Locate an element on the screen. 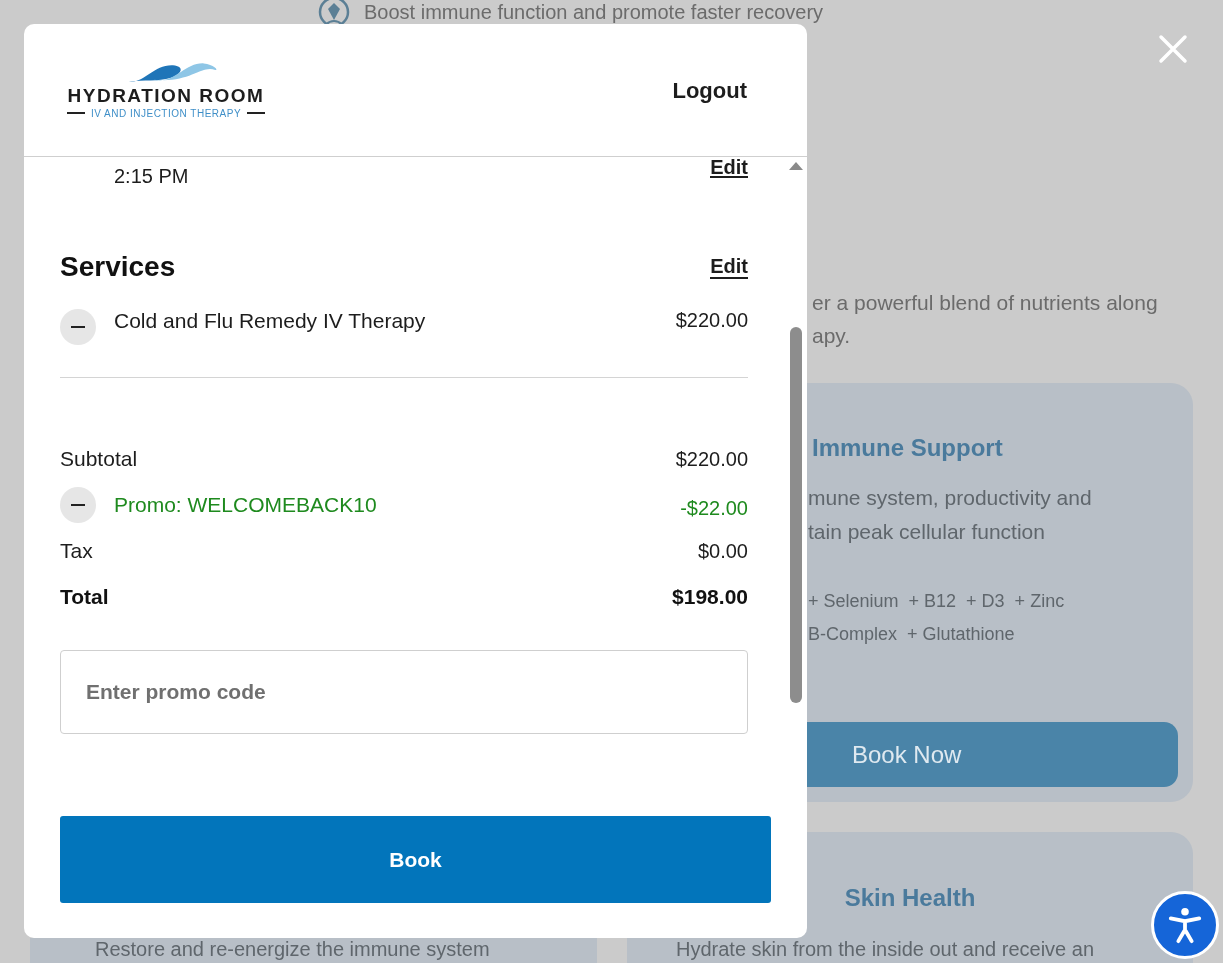 This screenshot has height=963, width=1223. scrollbar-thumb is located at coordinates (796, 515).